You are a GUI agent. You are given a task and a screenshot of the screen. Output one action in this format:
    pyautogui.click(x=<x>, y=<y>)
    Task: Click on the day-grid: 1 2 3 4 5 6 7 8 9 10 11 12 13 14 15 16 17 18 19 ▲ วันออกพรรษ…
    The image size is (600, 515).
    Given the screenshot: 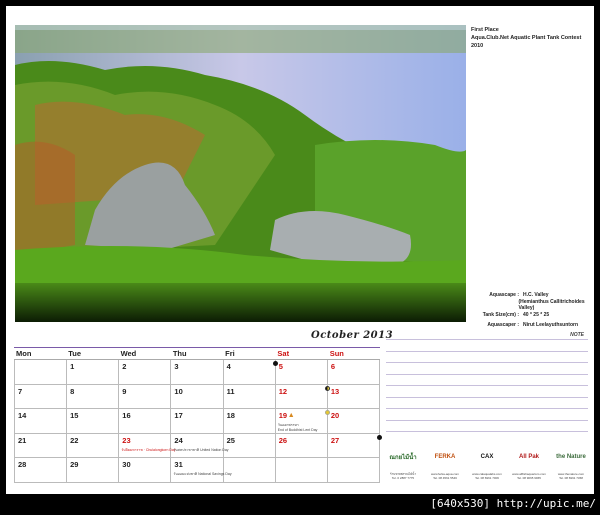 What is the action you would take?
    pyautogui.click(x=198, y=421)
    